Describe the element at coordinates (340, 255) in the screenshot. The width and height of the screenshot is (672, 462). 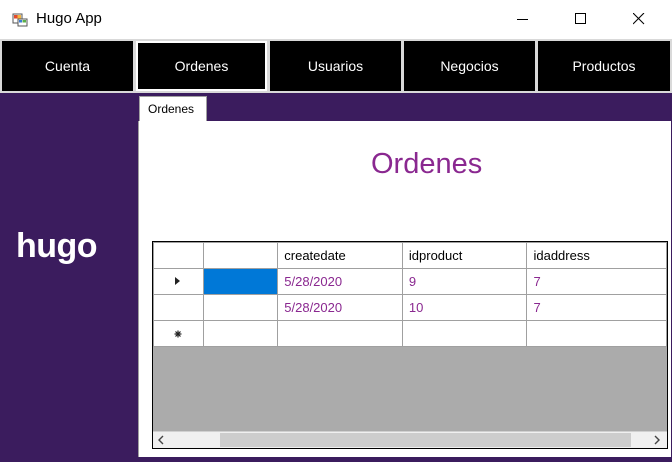
I see `column-header-createdate: createdate` at that location.